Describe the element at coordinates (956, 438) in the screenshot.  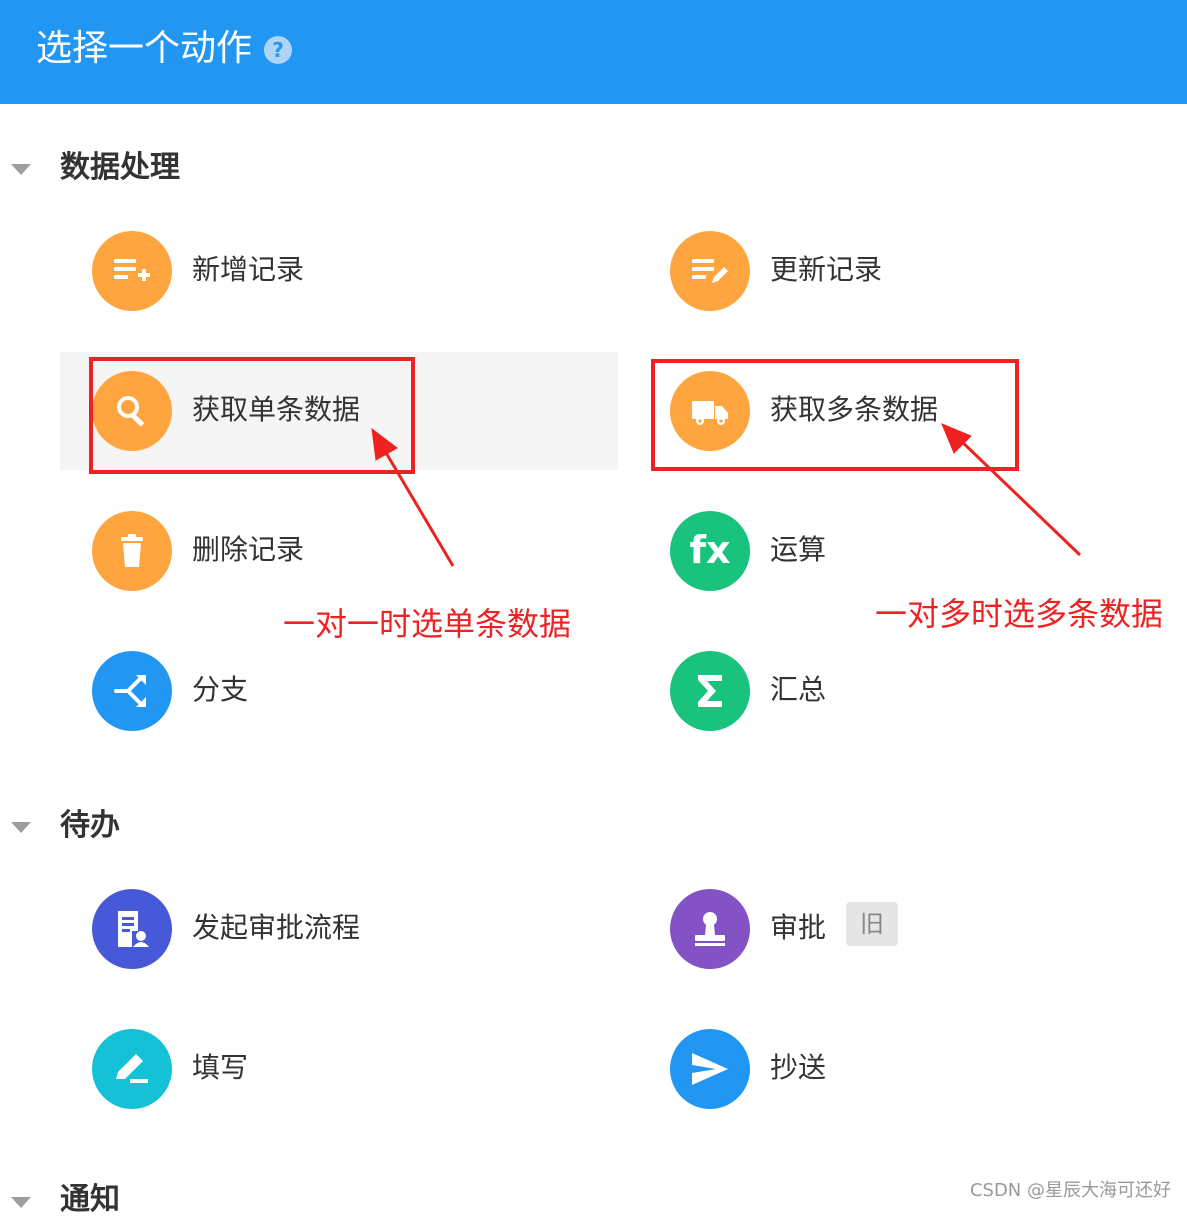
I see `arrow-head-multi` at that location.